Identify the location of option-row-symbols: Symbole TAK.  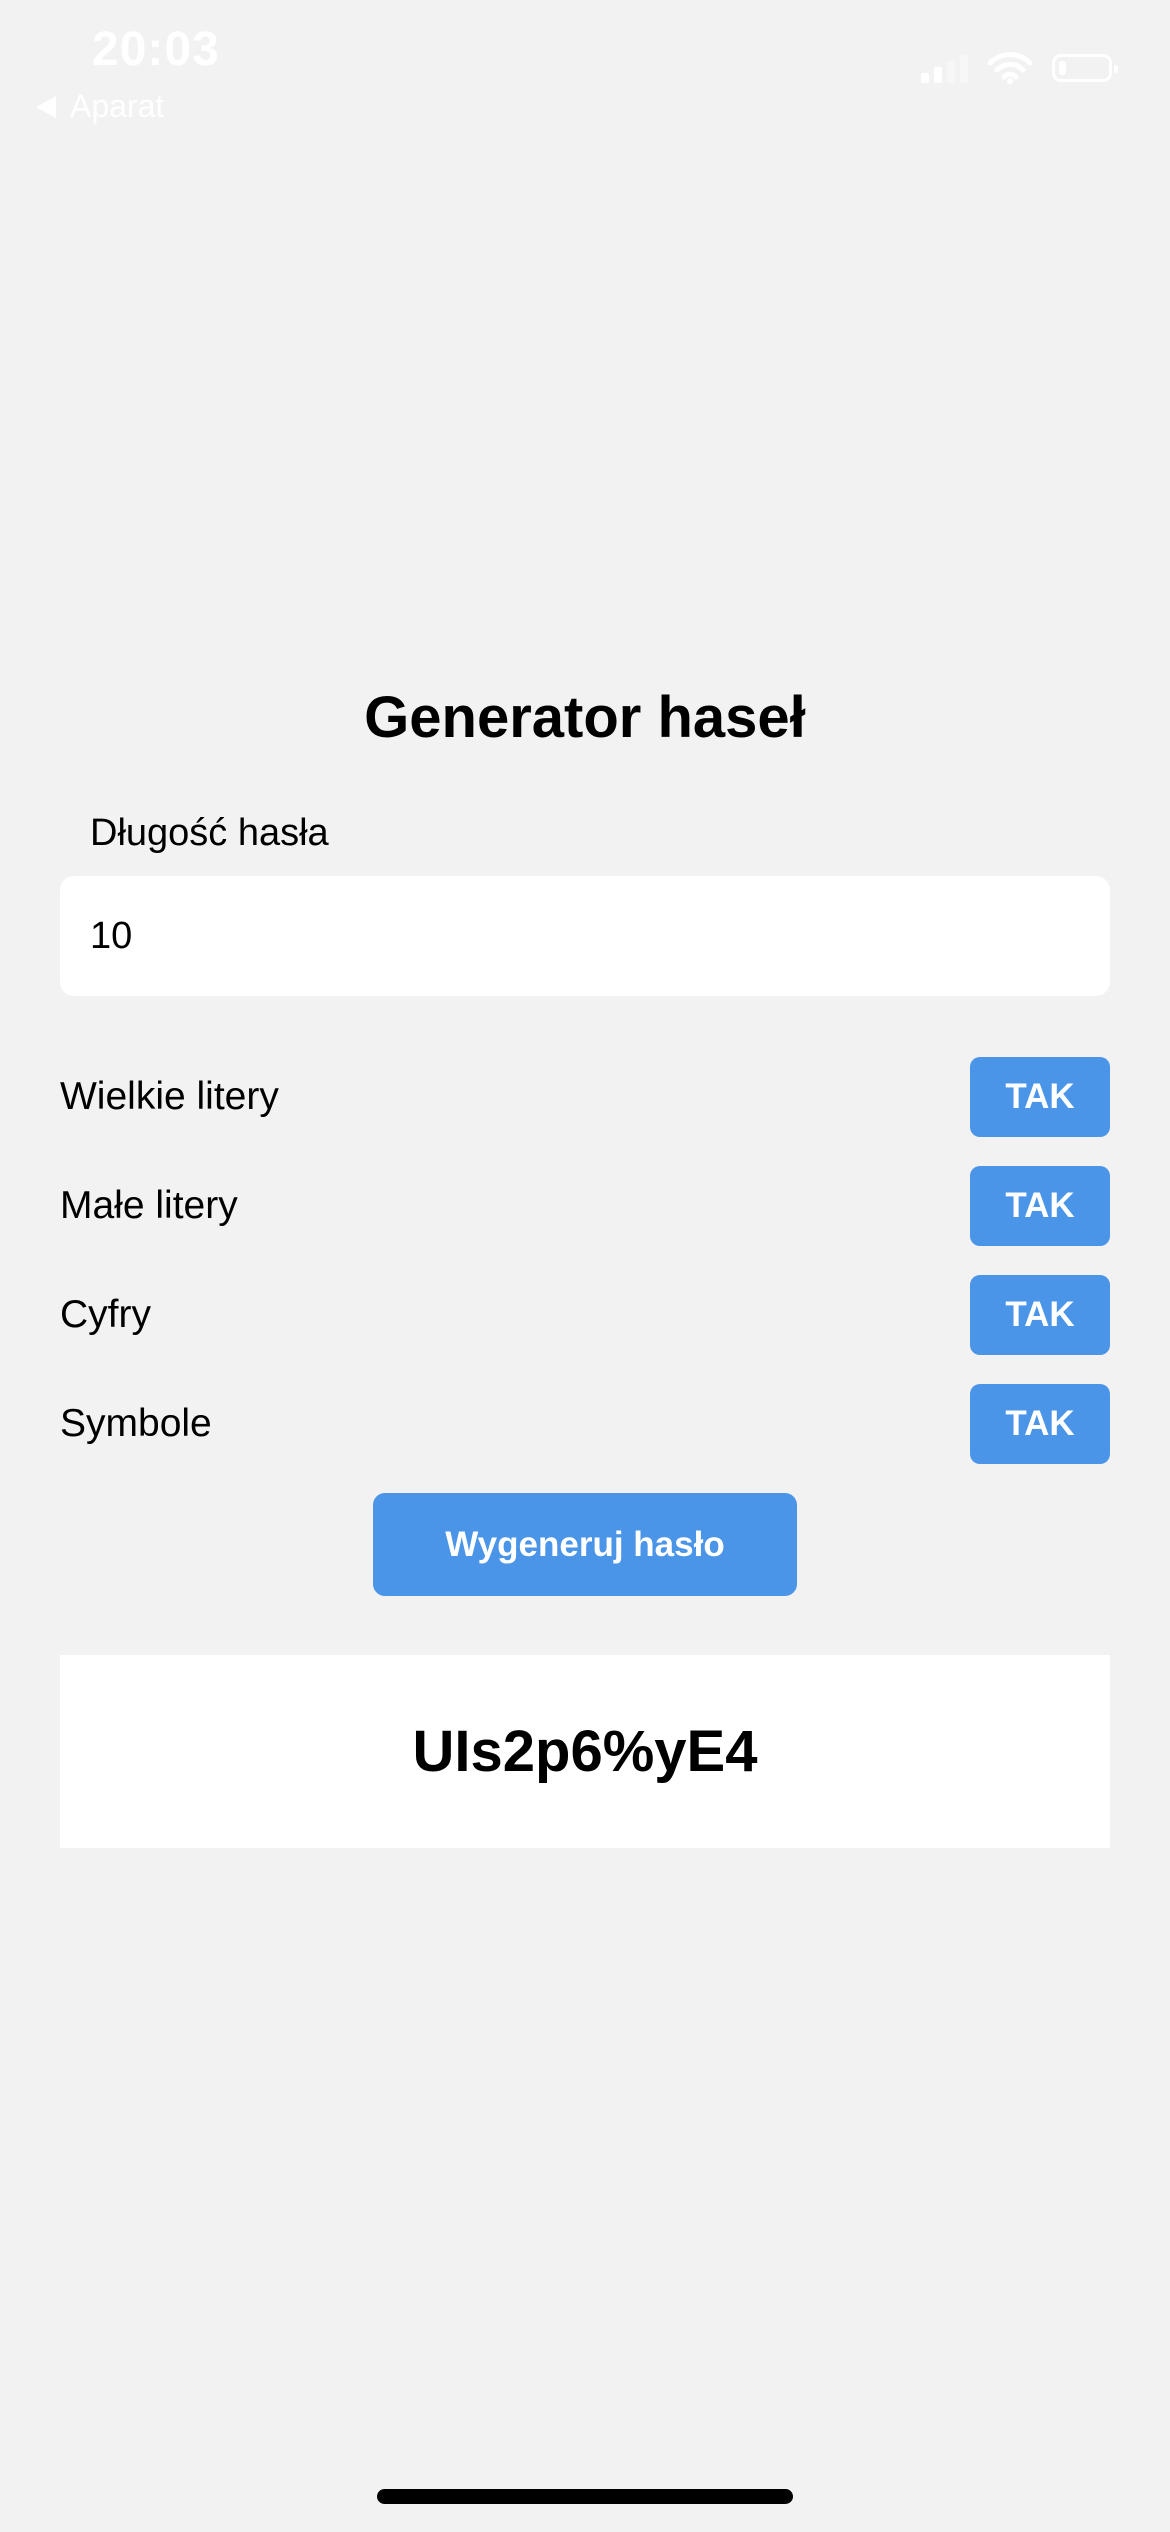
(585, 1424).